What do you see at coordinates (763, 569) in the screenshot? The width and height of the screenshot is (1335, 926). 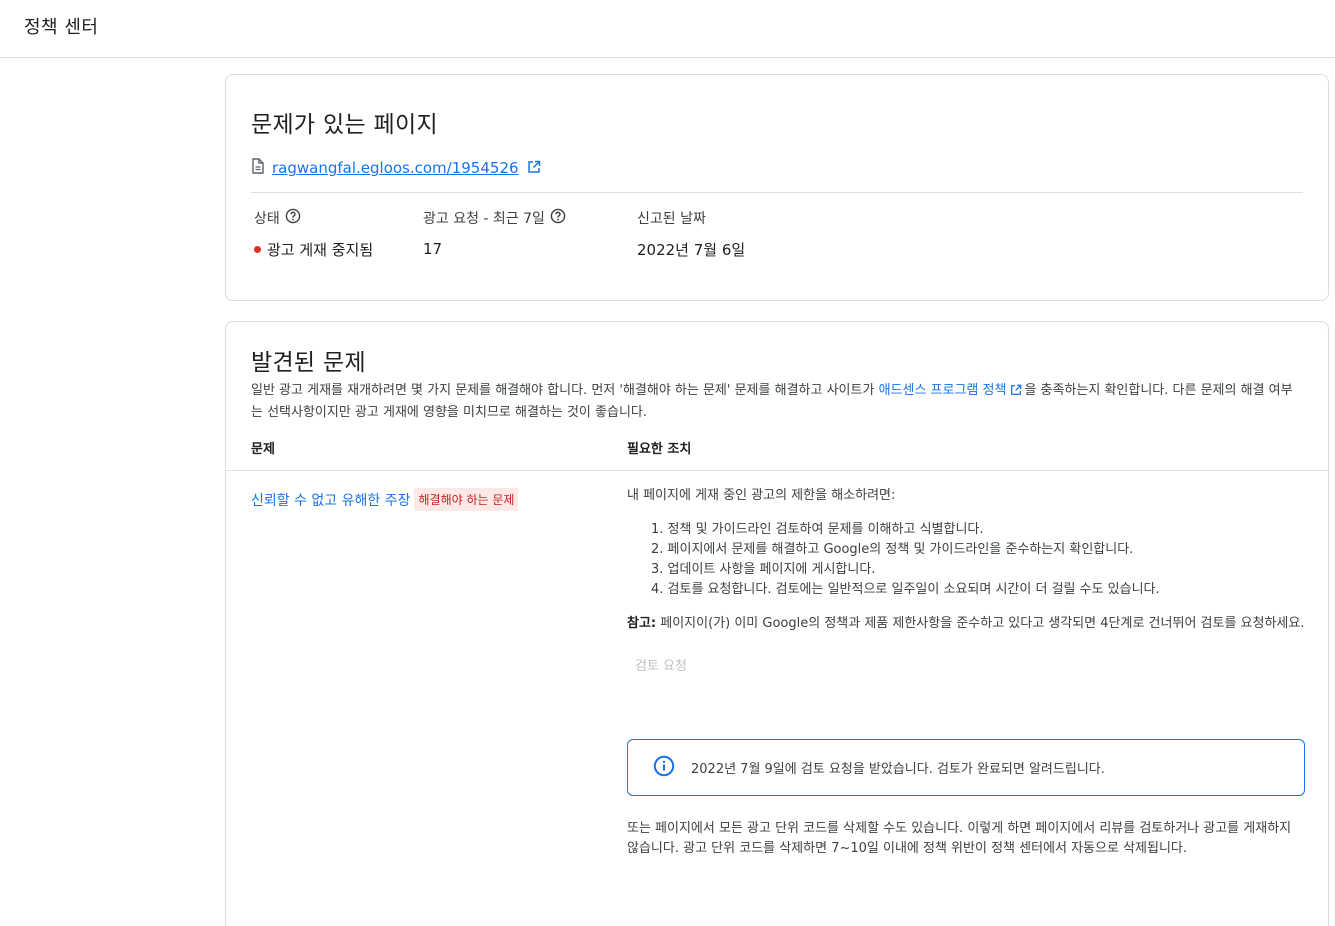 I see `list-item: 3. 업데이트 사항을 페이지에 게시합니다.` at bounding box center [763, 569].